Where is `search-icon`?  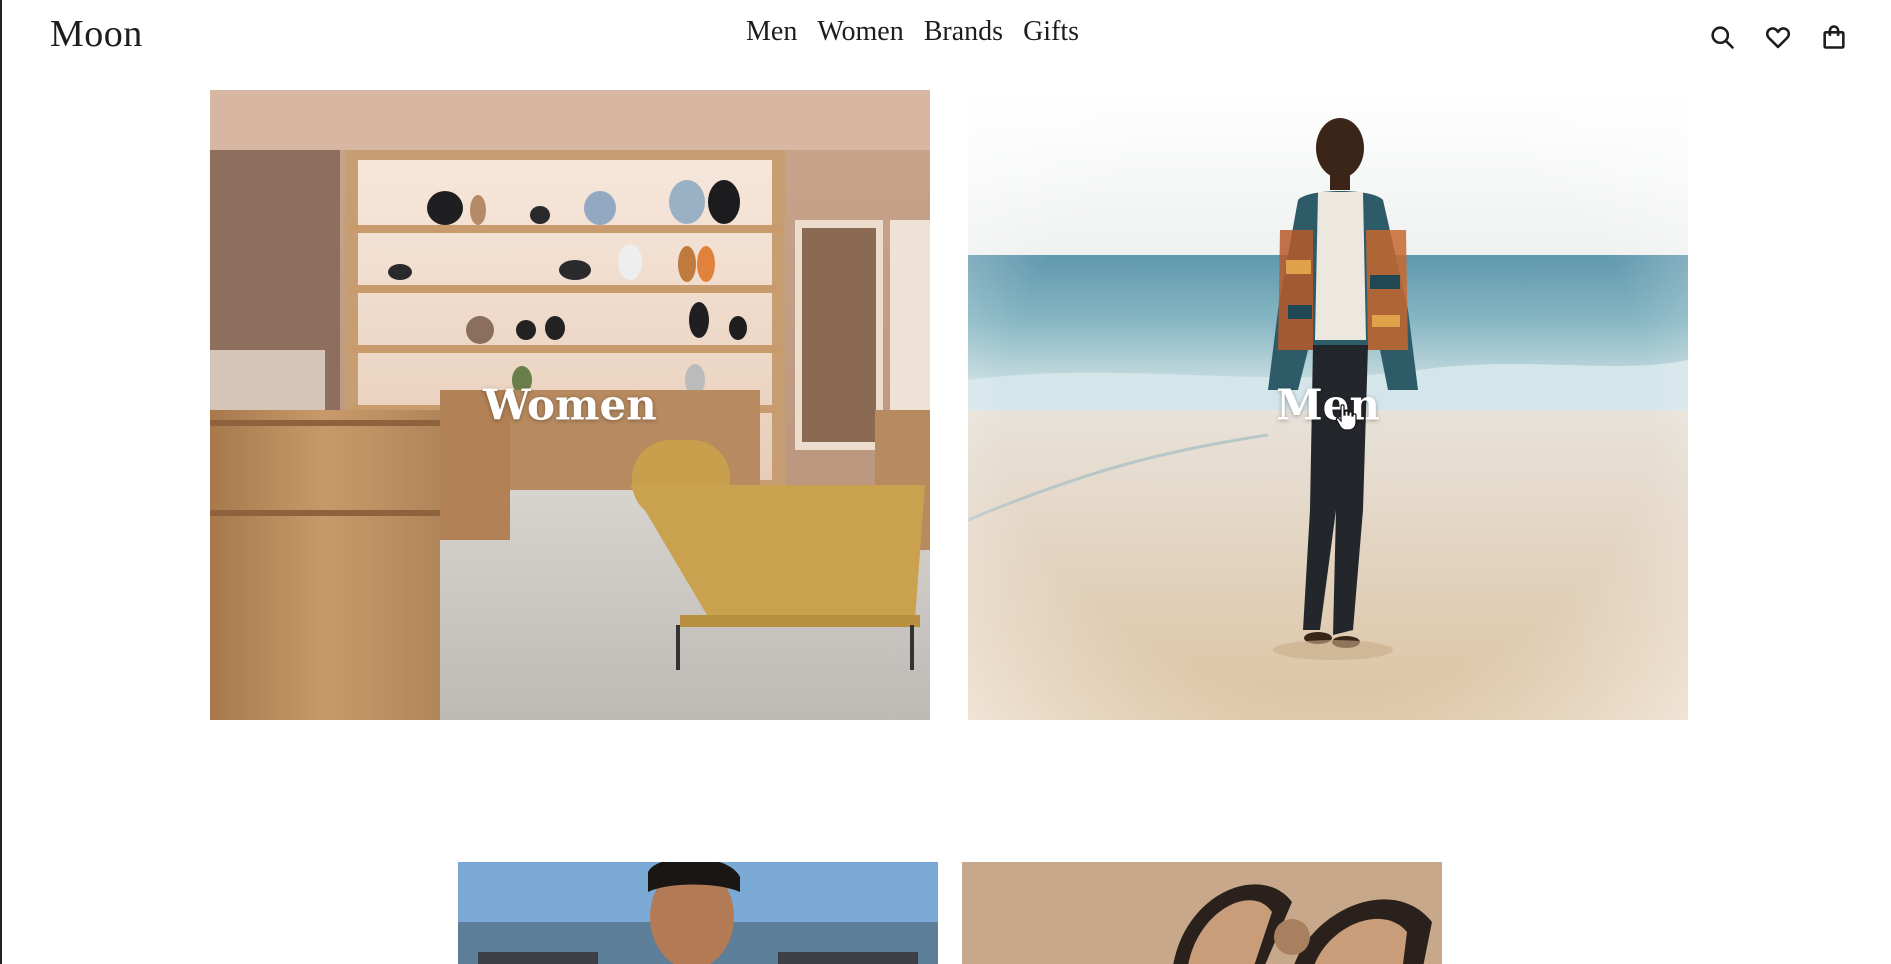
search-icon is located at coordinates (1722, 37).